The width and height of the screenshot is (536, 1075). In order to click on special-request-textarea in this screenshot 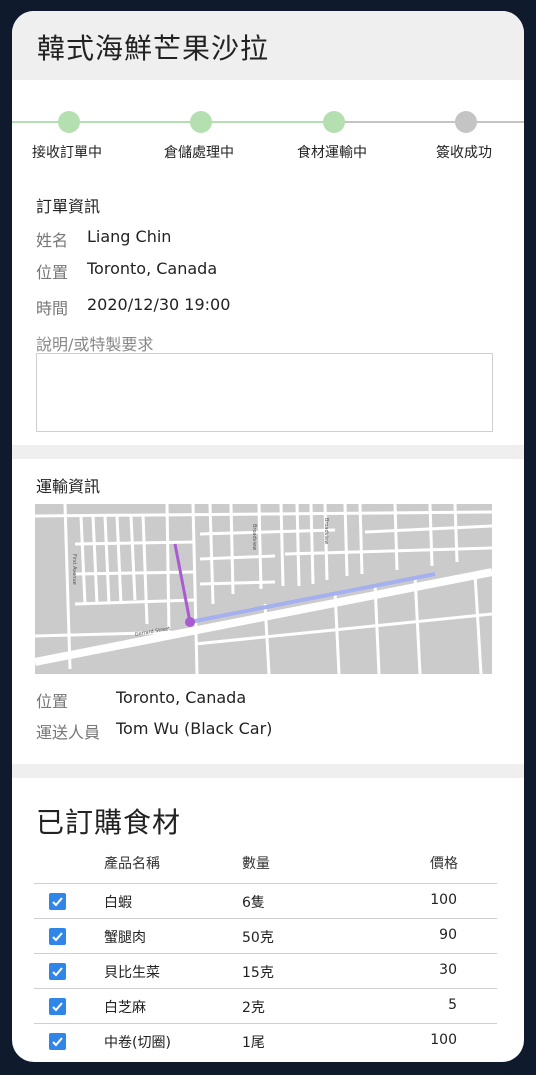, I will do `click(264, 392)`.